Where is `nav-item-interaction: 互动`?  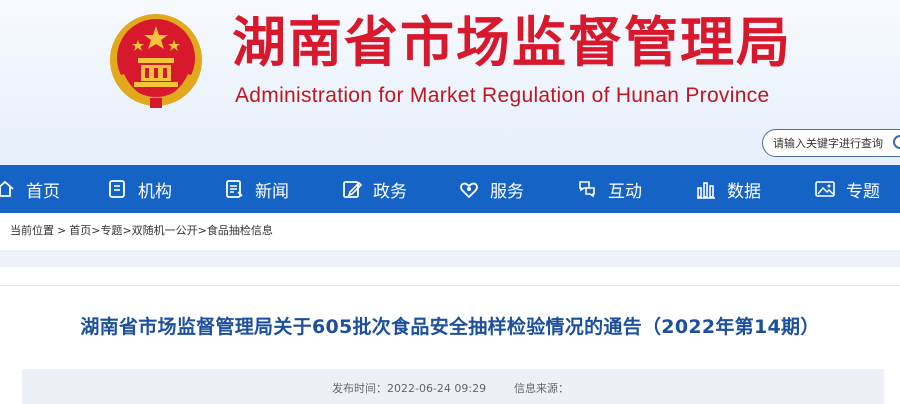
nav-item-interaction: 互动 is located at coordinates (609, 189).